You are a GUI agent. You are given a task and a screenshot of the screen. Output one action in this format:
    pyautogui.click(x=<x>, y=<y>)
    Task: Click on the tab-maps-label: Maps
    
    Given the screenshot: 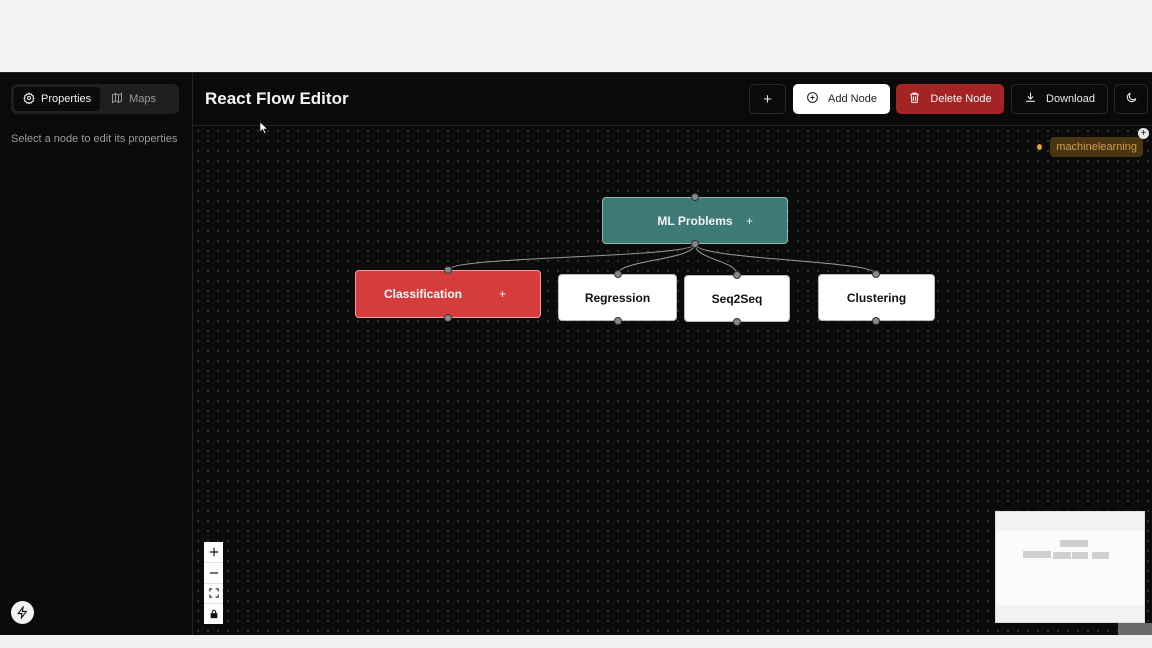 What is the action you would take?
    pyautogui.click(x=143, y=99)
    